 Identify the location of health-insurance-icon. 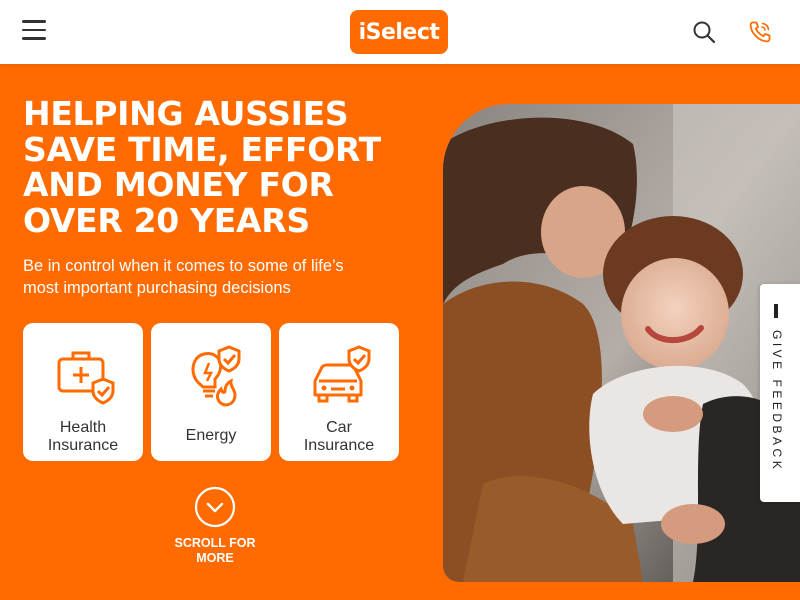
(86, 378).